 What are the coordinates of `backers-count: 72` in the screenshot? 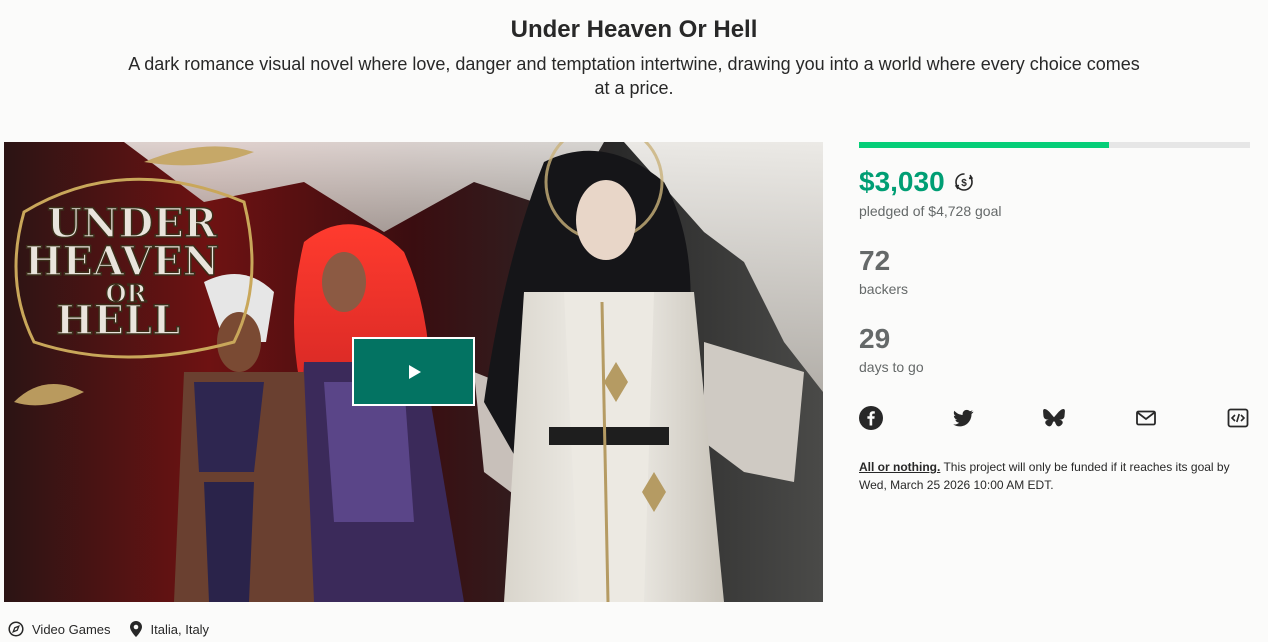 It's located at (875, 260).